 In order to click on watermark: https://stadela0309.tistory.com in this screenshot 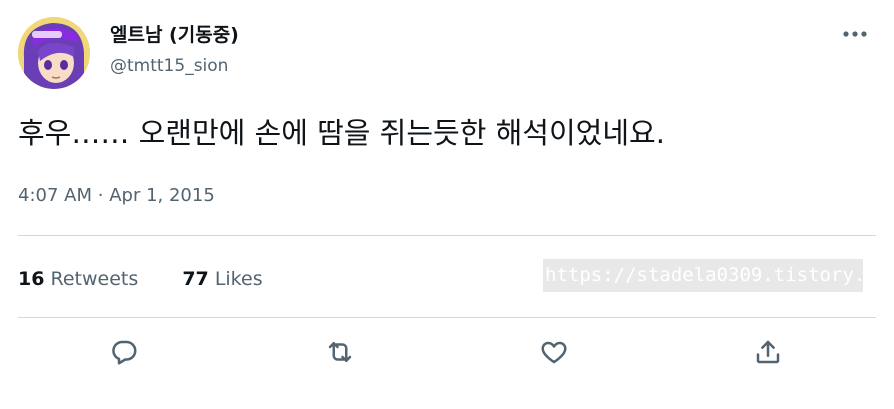, I will do `click(703, 275)`.